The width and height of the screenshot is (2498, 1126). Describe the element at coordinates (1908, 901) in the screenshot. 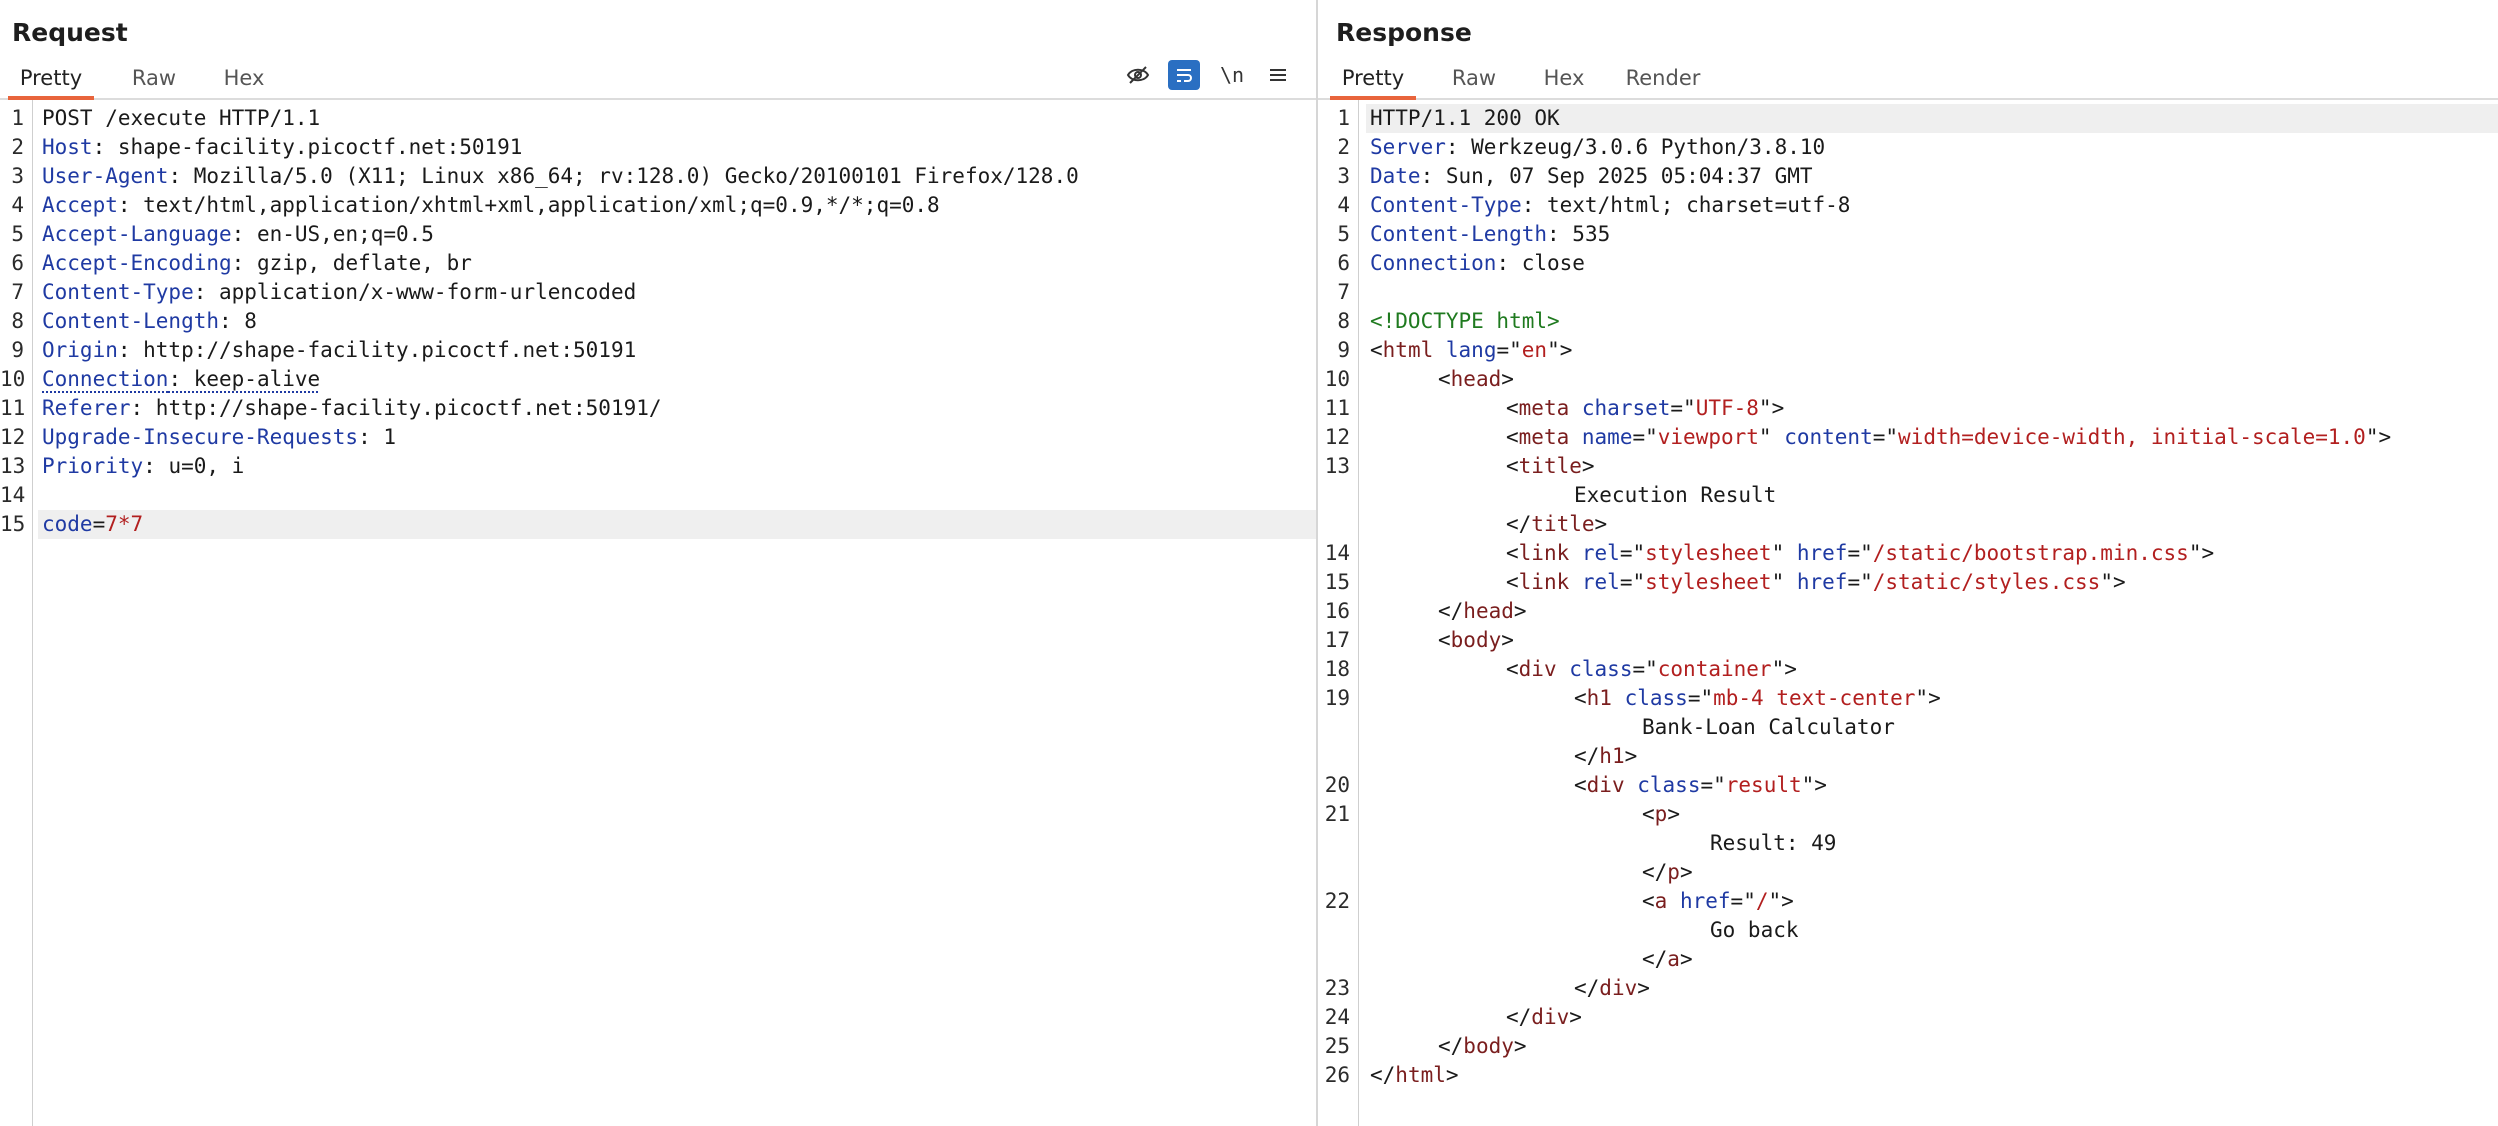

I see `code-line: 22 <a href="/">` at that location.